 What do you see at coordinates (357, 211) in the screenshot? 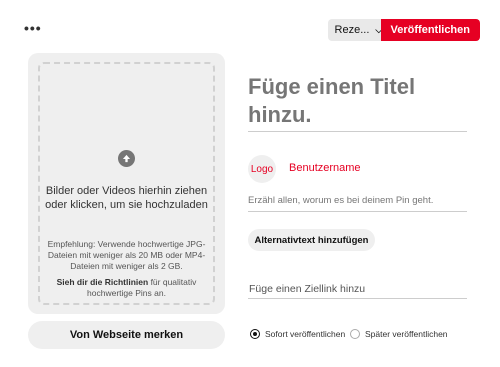
I see `description-underline` at bounding box center [357, 211].